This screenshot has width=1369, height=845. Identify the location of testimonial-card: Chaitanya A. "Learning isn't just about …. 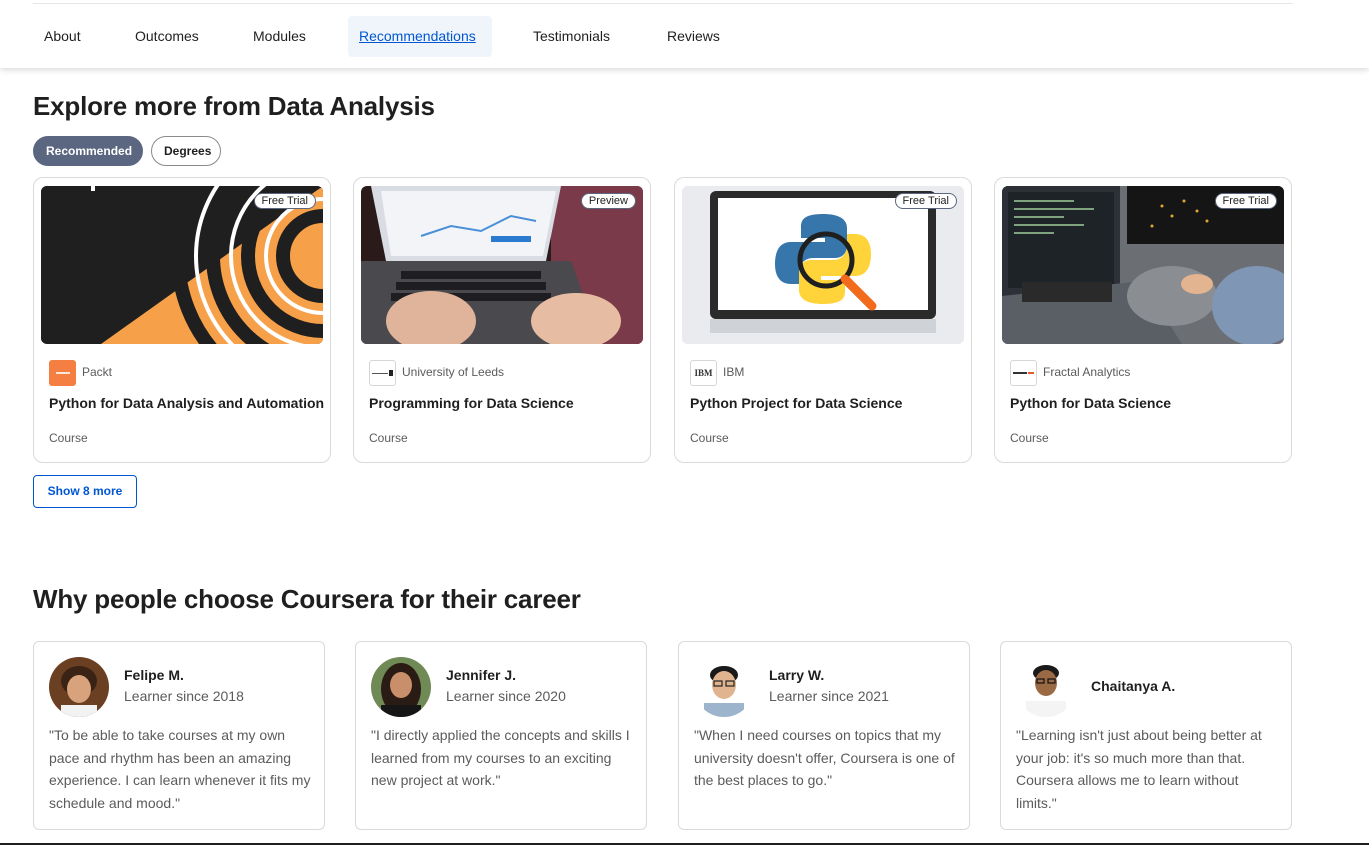
(1146, 735).